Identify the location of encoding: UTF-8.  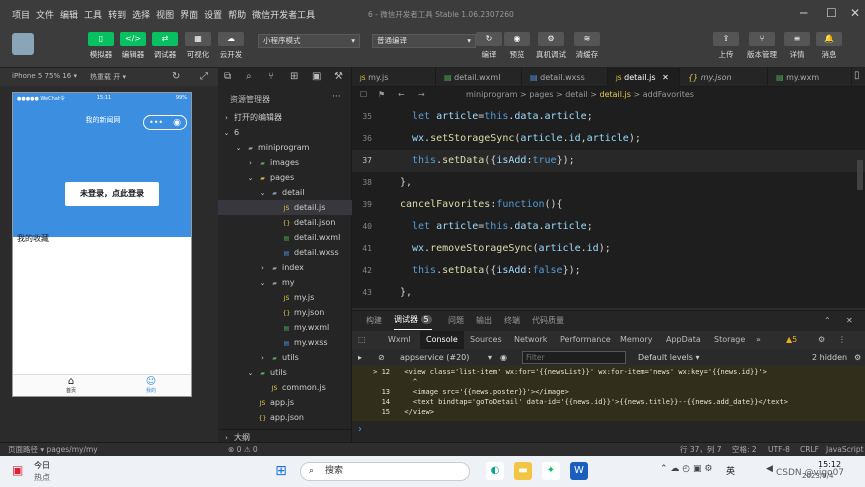
(779, 450).